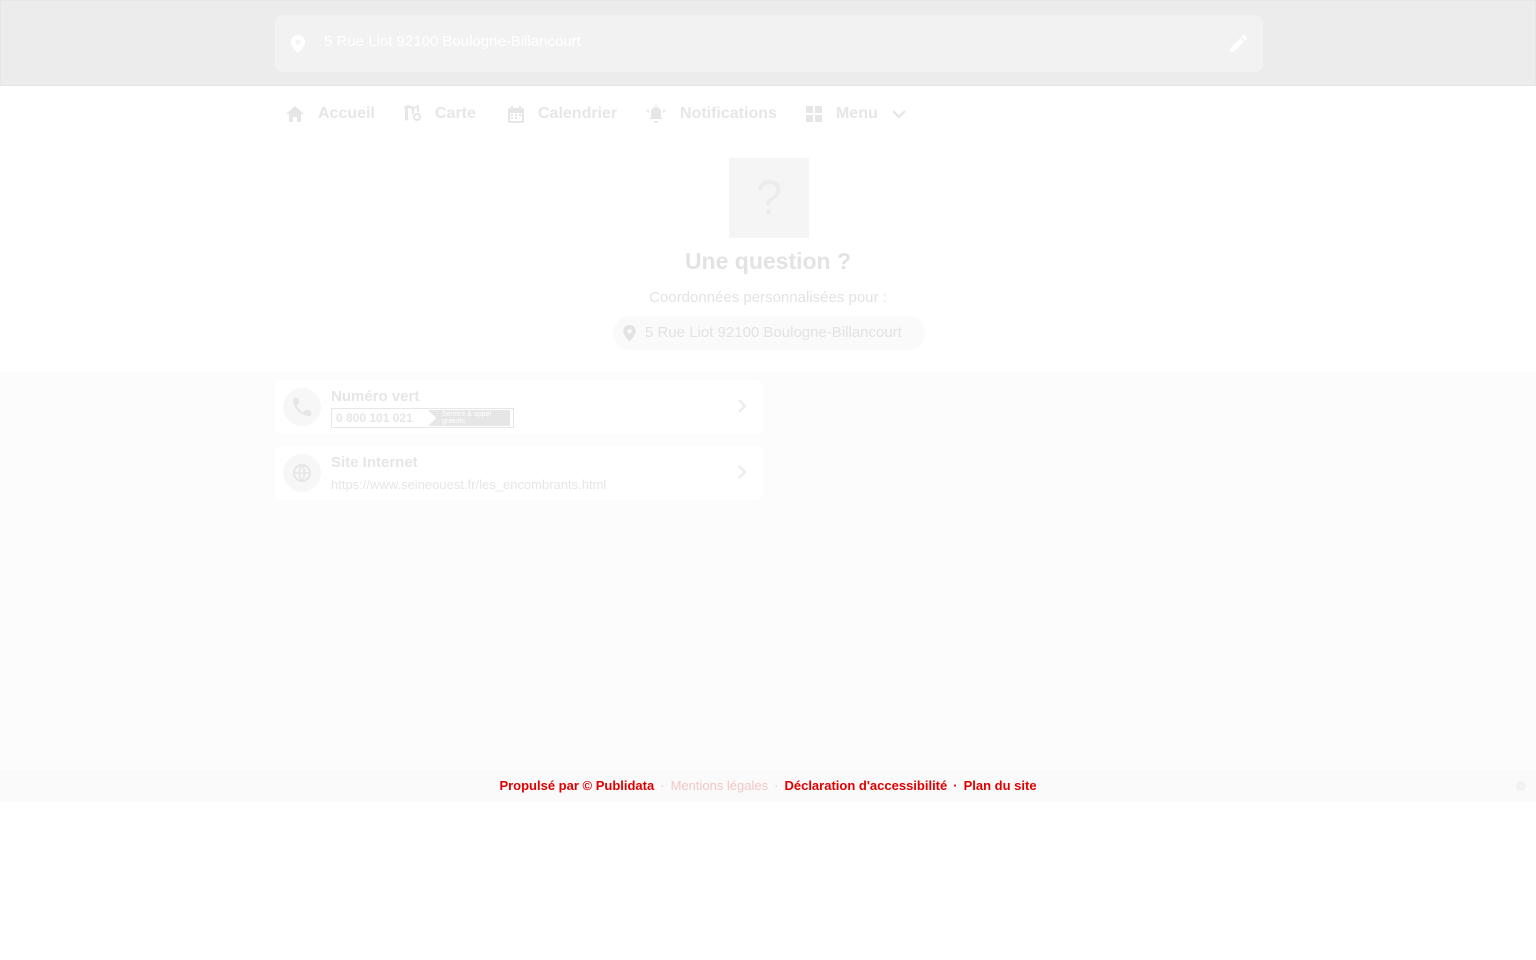 This screenshot has height=960, width=1536. Describe the element at coordinates (728, 113) in the screenshot. I see `nav-label: Notifications` at that location.